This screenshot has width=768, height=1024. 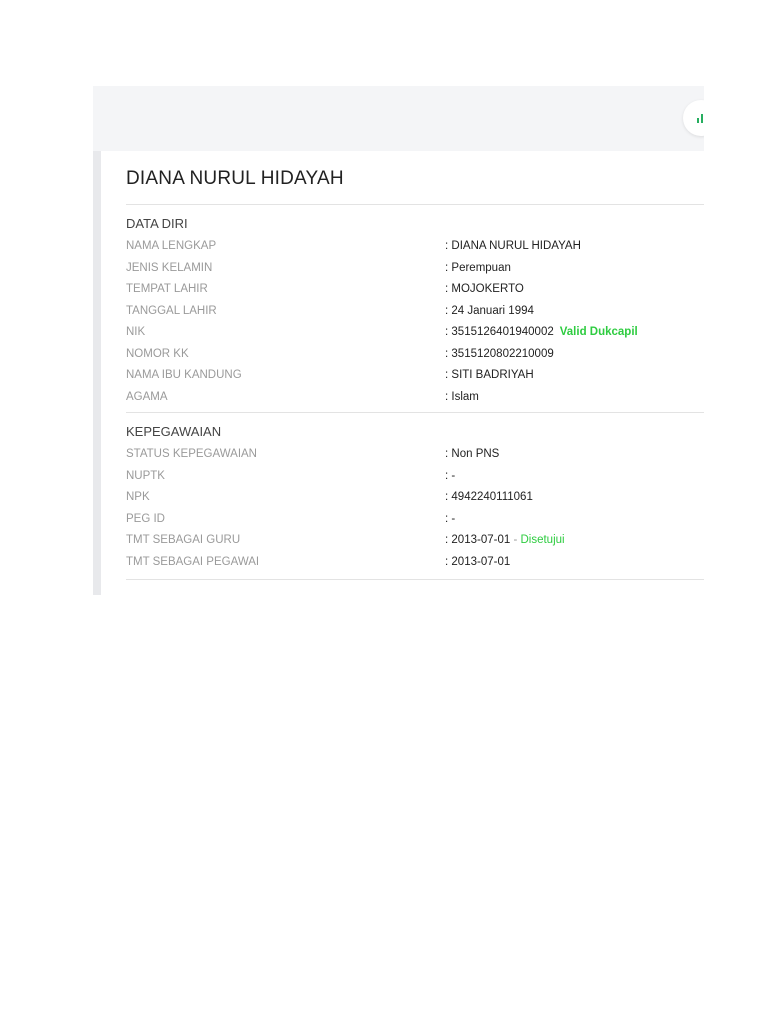 What do you see at coordinates (475, 454) in the screenshot?
I see `value-text: Non PNS` at bounding box center [475, 454].